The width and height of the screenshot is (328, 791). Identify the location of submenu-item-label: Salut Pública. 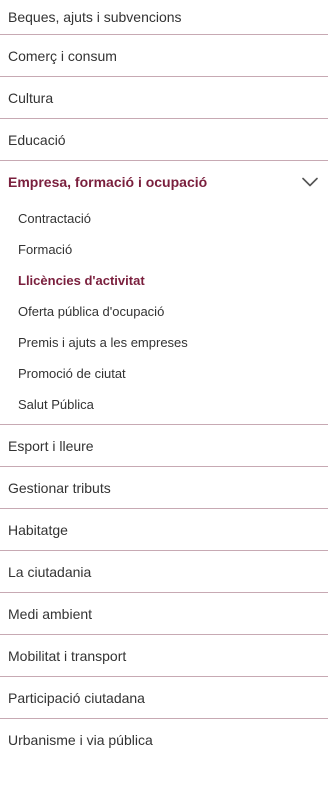
(56, 404).